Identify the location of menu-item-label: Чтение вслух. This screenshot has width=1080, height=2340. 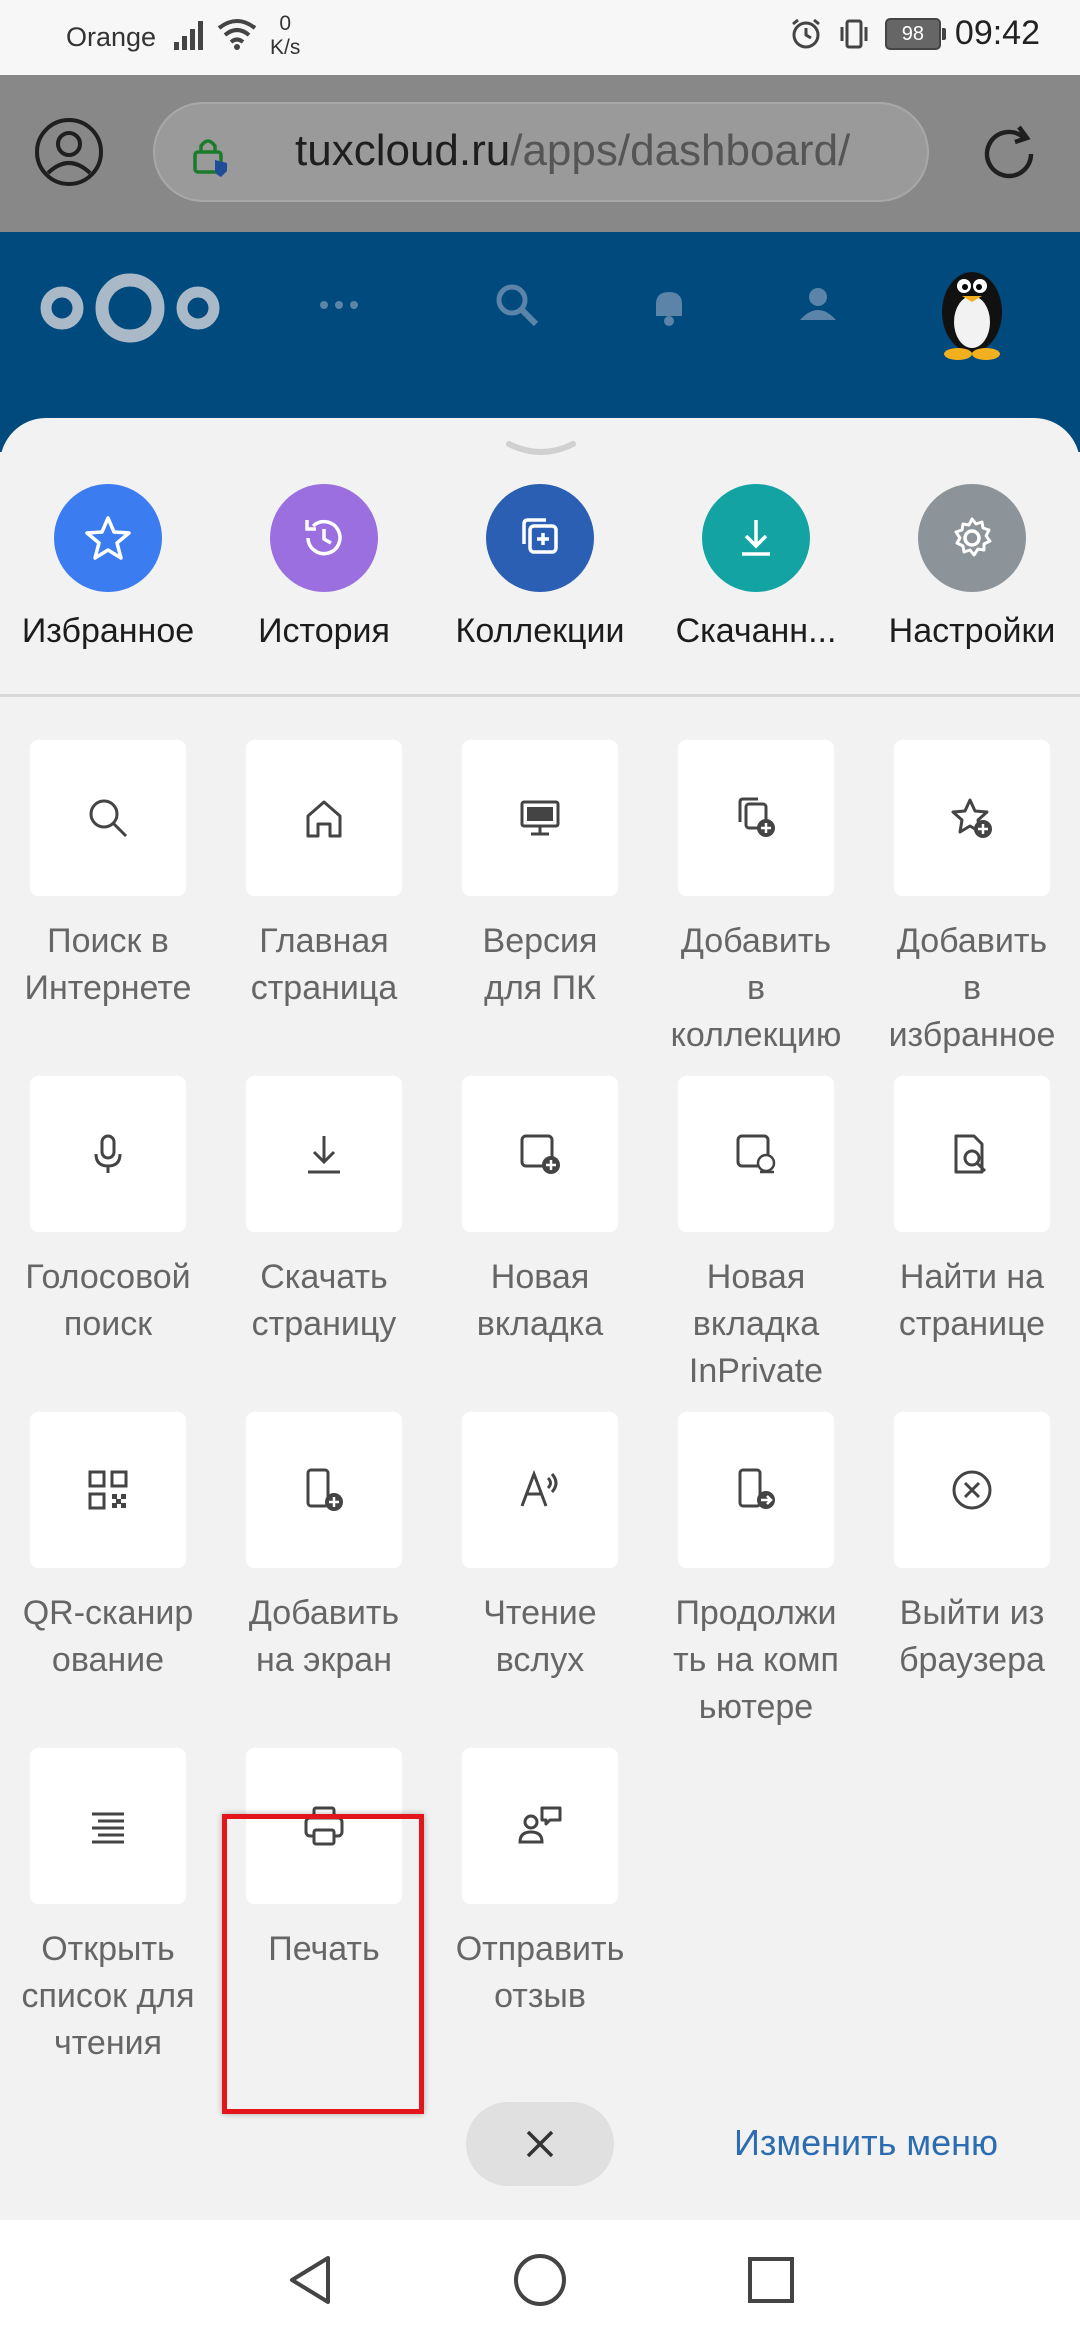
(540, 1636).